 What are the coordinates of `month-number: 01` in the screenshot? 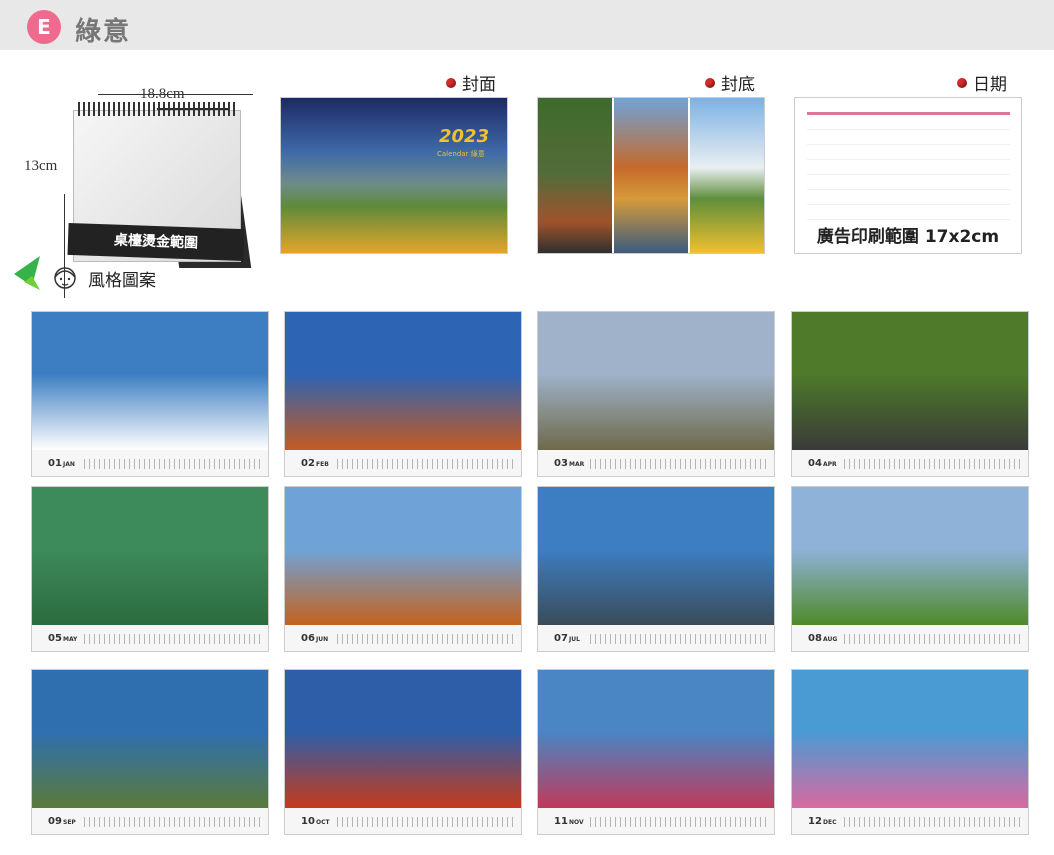 It's located at (55, 463).